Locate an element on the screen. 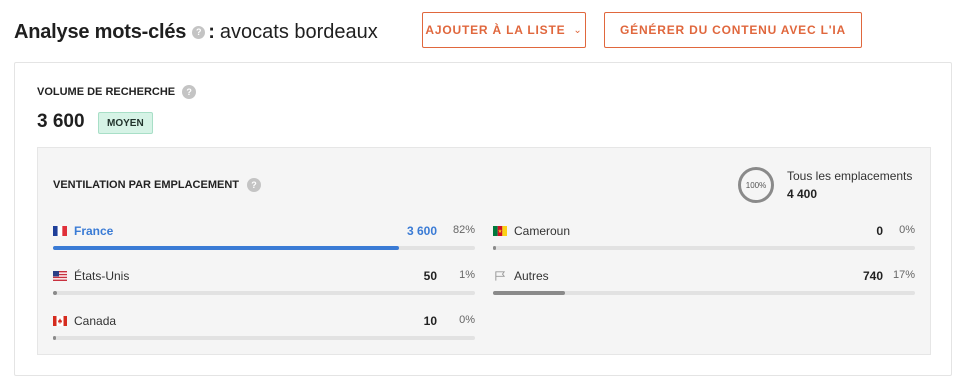 This screenshot has width=960, height=386. breakdown-heading: VENTILATION PAR EMPLACEMENT ? is located at coordinates (157, 185).